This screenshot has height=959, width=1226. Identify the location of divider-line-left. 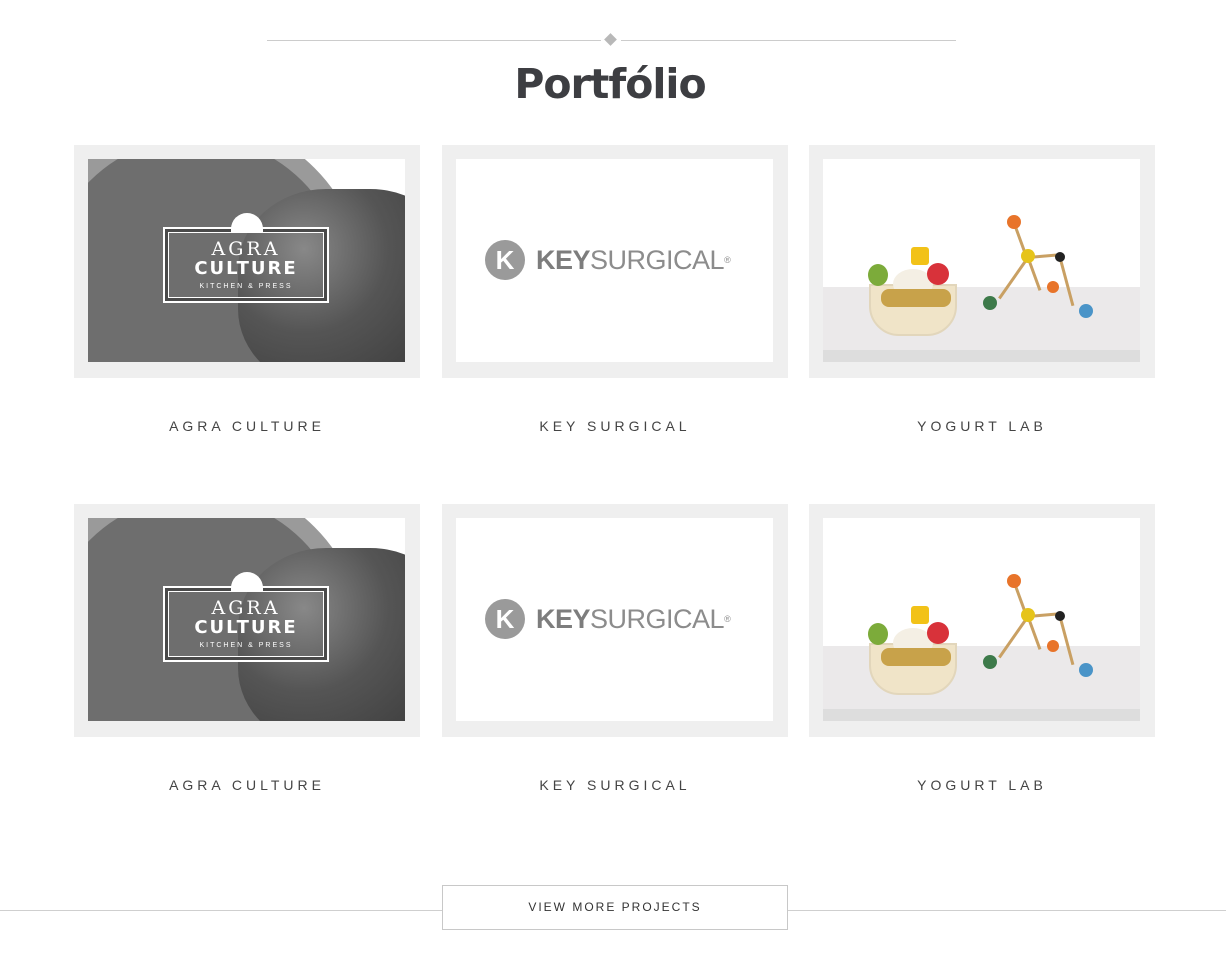
(434, 40).